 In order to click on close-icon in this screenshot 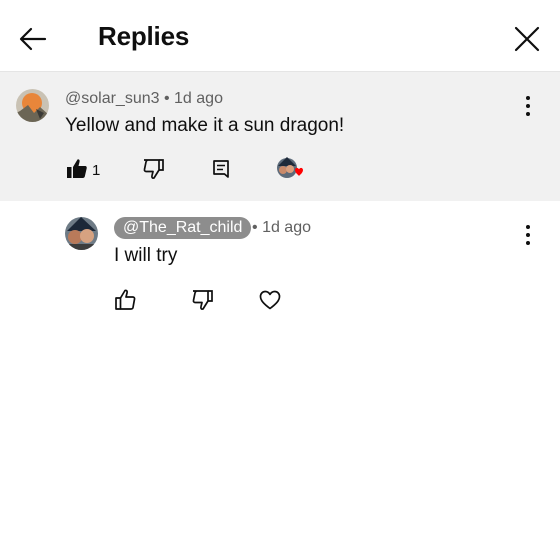, I will do `click(527, 39)`.